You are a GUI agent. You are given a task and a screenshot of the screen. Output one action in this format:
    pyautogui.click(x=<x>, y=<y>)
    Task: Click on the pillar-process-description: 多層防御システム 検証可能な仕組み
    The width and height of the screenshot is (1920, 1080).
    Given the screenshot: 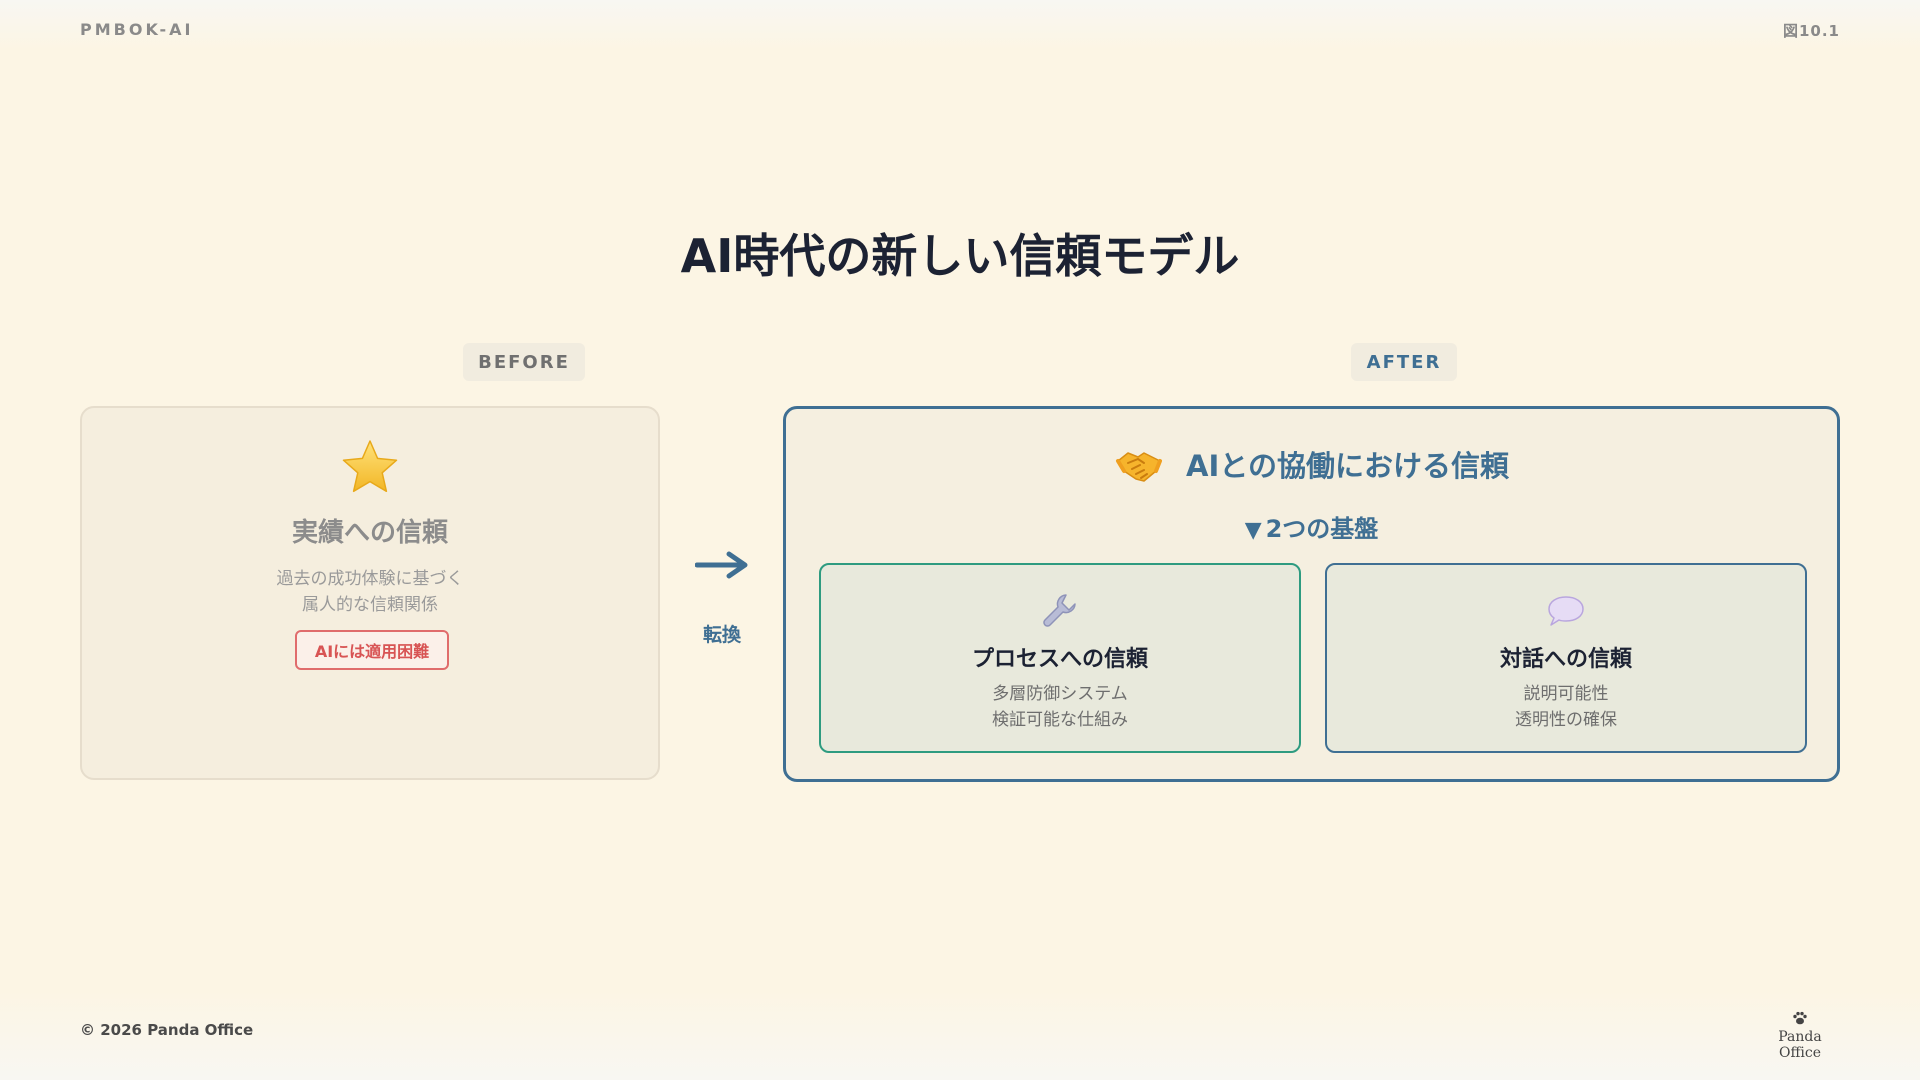 What is the action you would take?
    pyautogui.click(x=1060, y=707)
    